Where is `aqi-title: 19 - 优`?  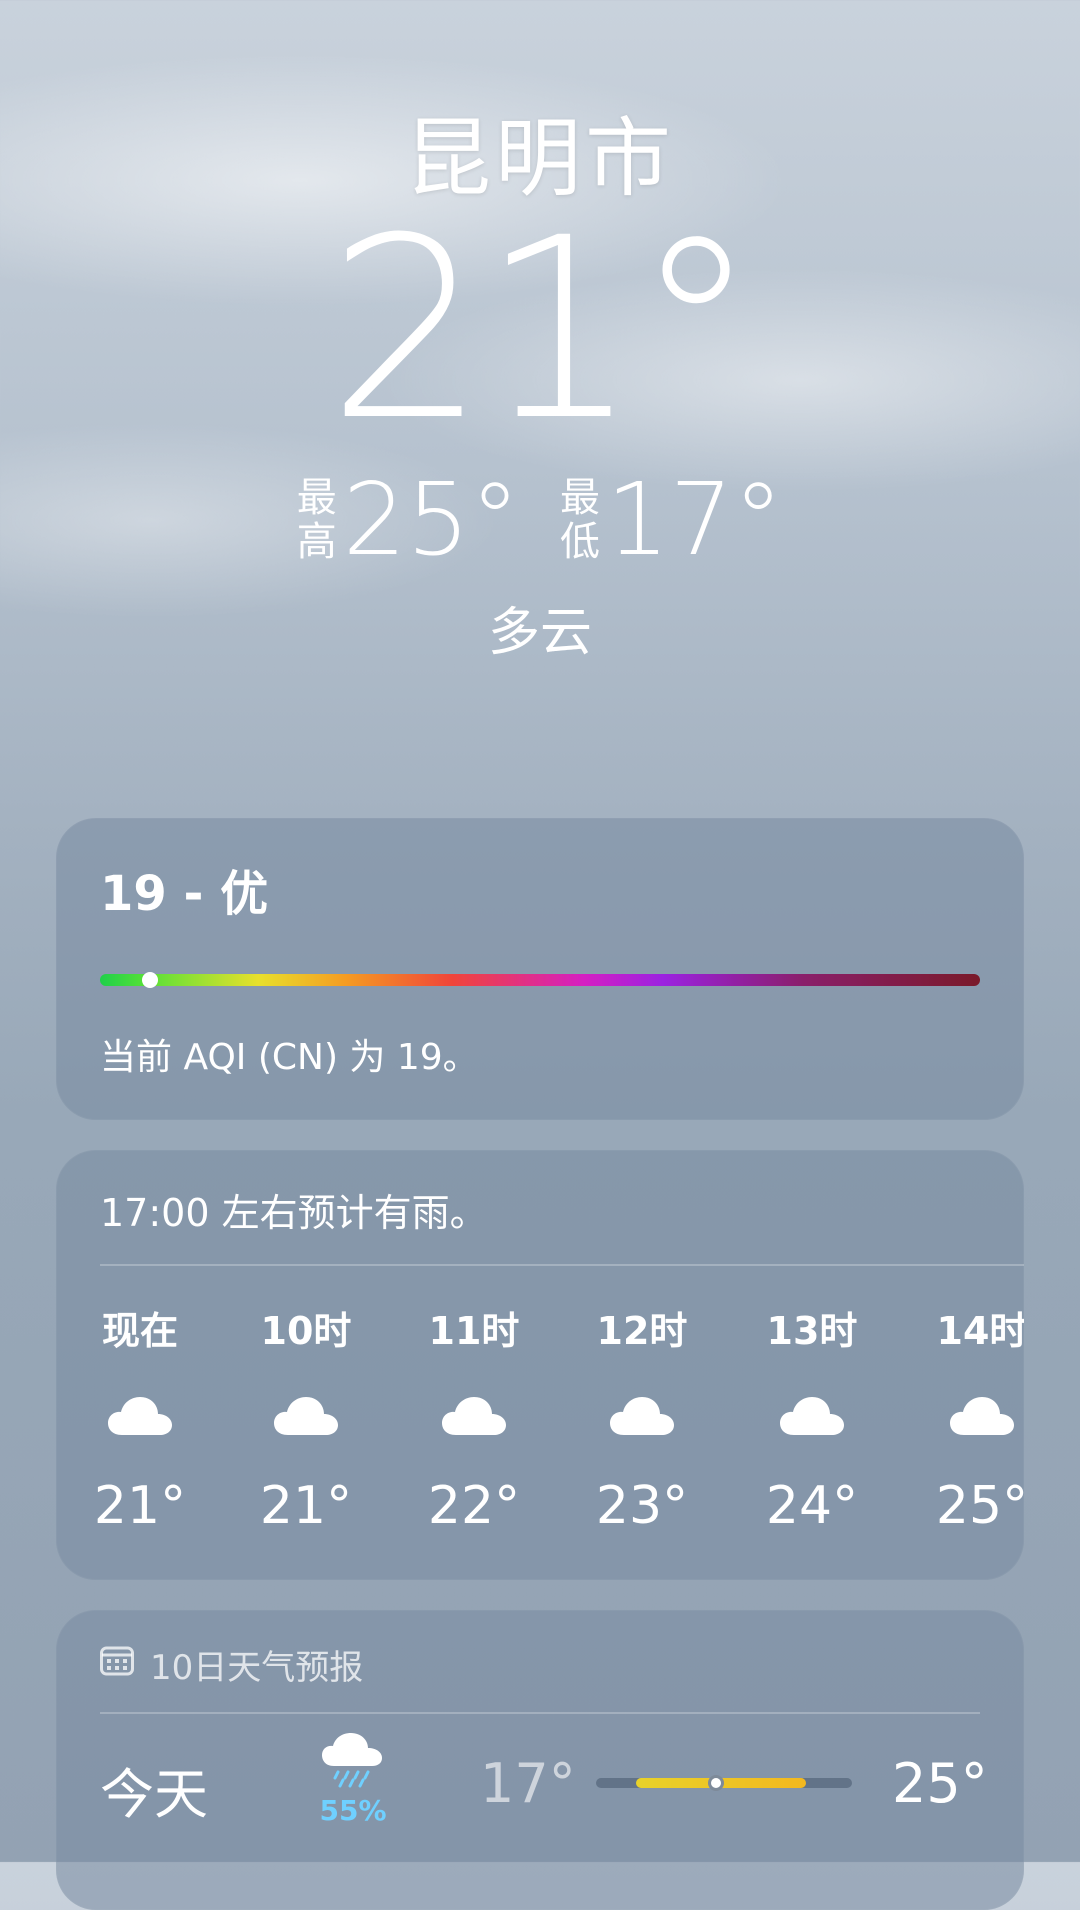
aqi-title: 19 - 优 is located at coordinates (184, 894).